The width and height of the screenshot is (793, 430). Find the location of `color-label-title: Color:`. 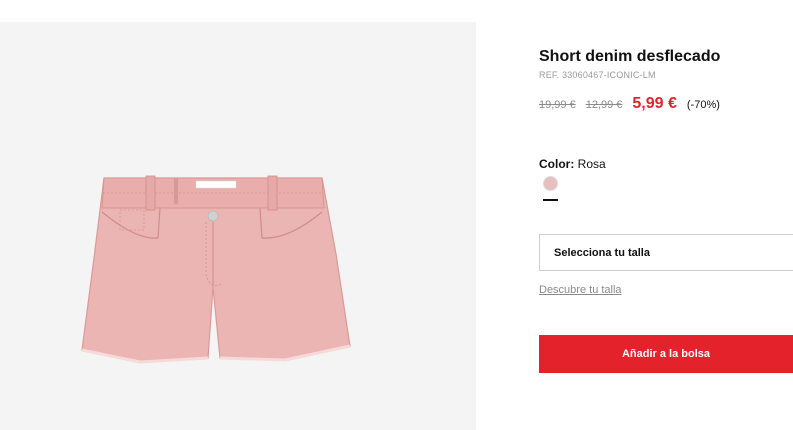

color-label-title: Color: is located at coordinates (557, 164).